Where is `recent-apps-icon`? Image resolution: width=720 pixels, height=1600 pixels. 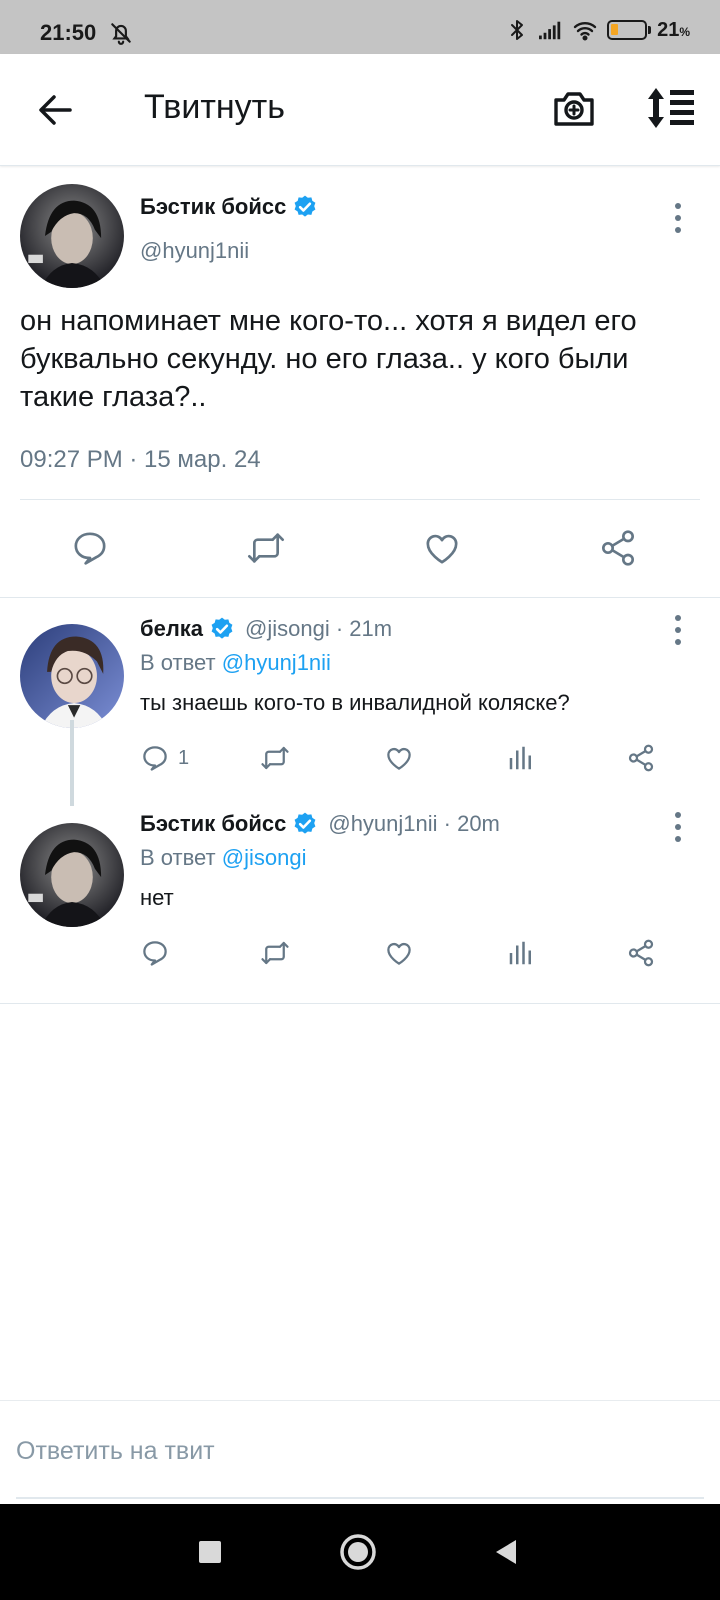
recent-apps-icon is located at coordinates (210, 1552).